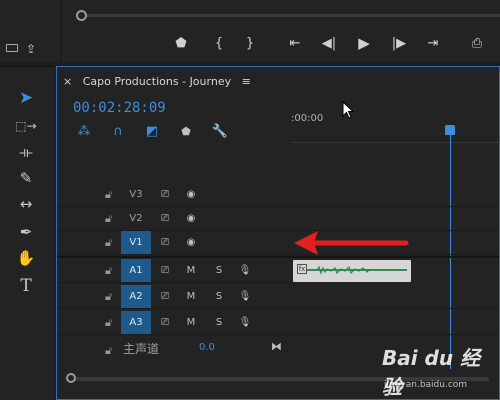 The height and width of the screenshot is (400, 500). What do you see at coordinates (220, 131) in the screenshot?
I see `settings-wrench-icon: 🔧` at bounding box center [220, 131].